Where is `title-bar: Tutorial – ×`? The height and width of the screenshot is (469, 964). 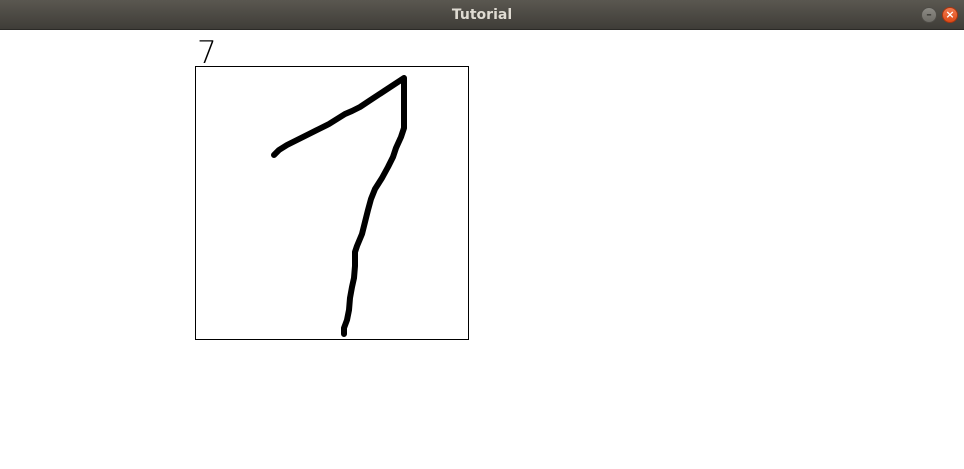 title-bar: Tutorial – × is located at coordinates (482, 15).